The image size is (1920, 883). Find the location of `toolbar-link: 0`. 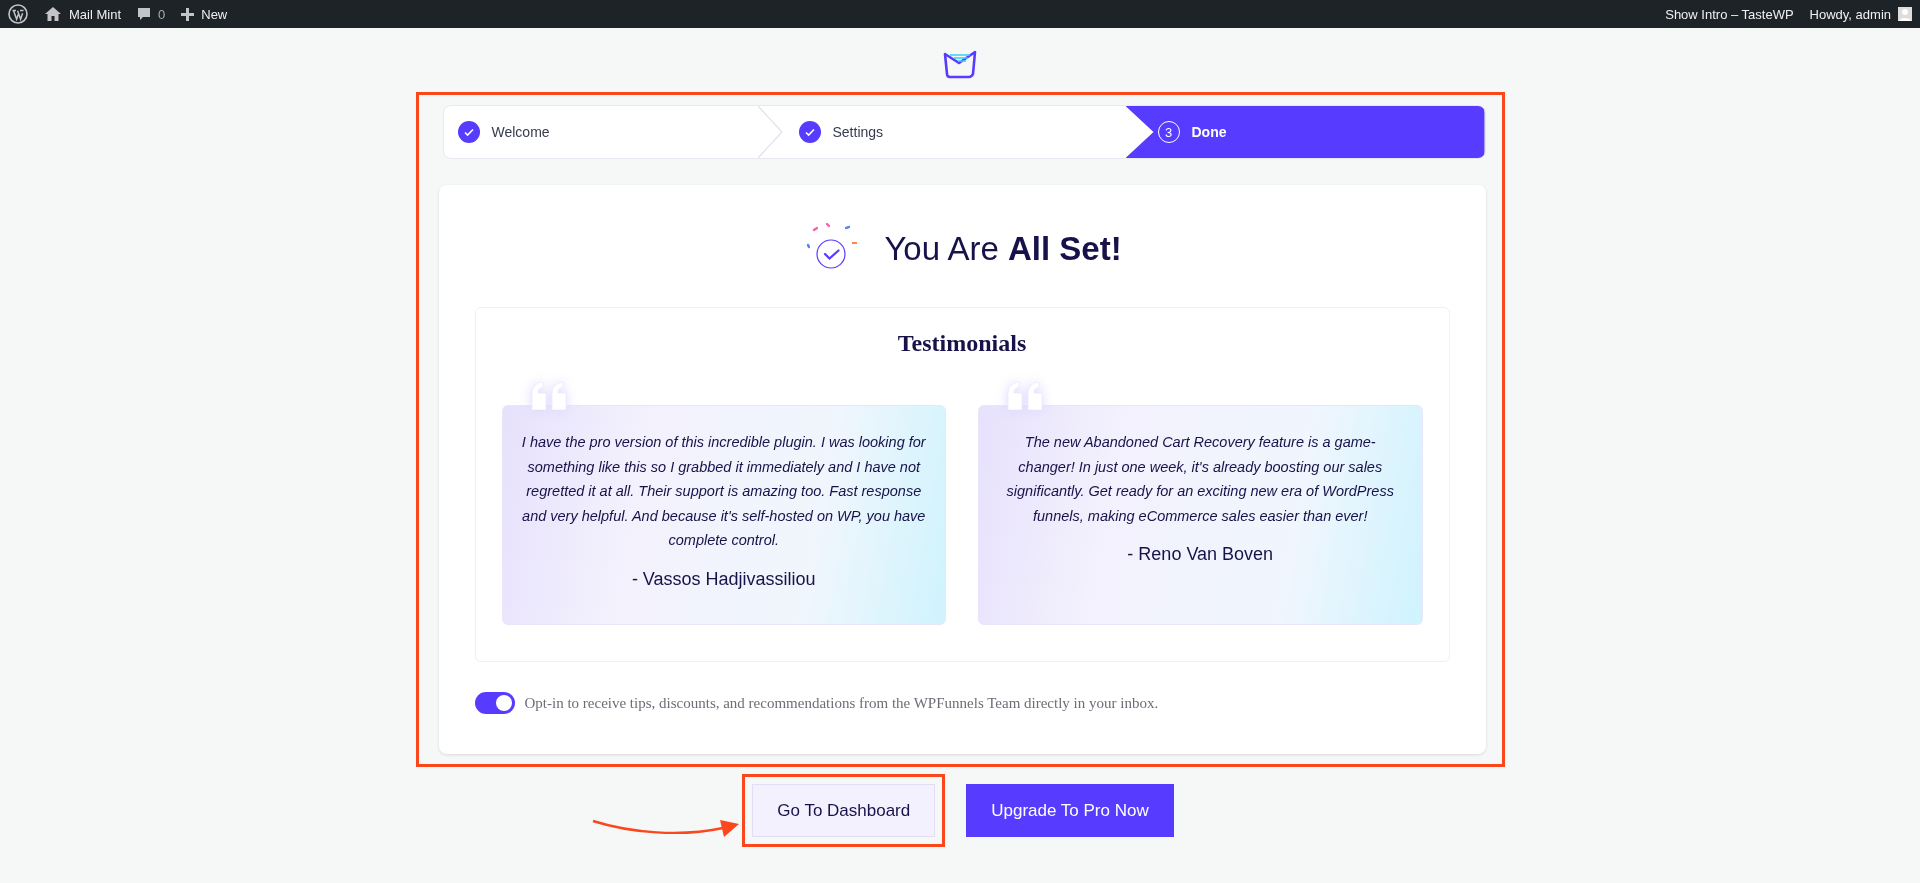

toolbar-link: 0 is located at coordinates (162, 14).